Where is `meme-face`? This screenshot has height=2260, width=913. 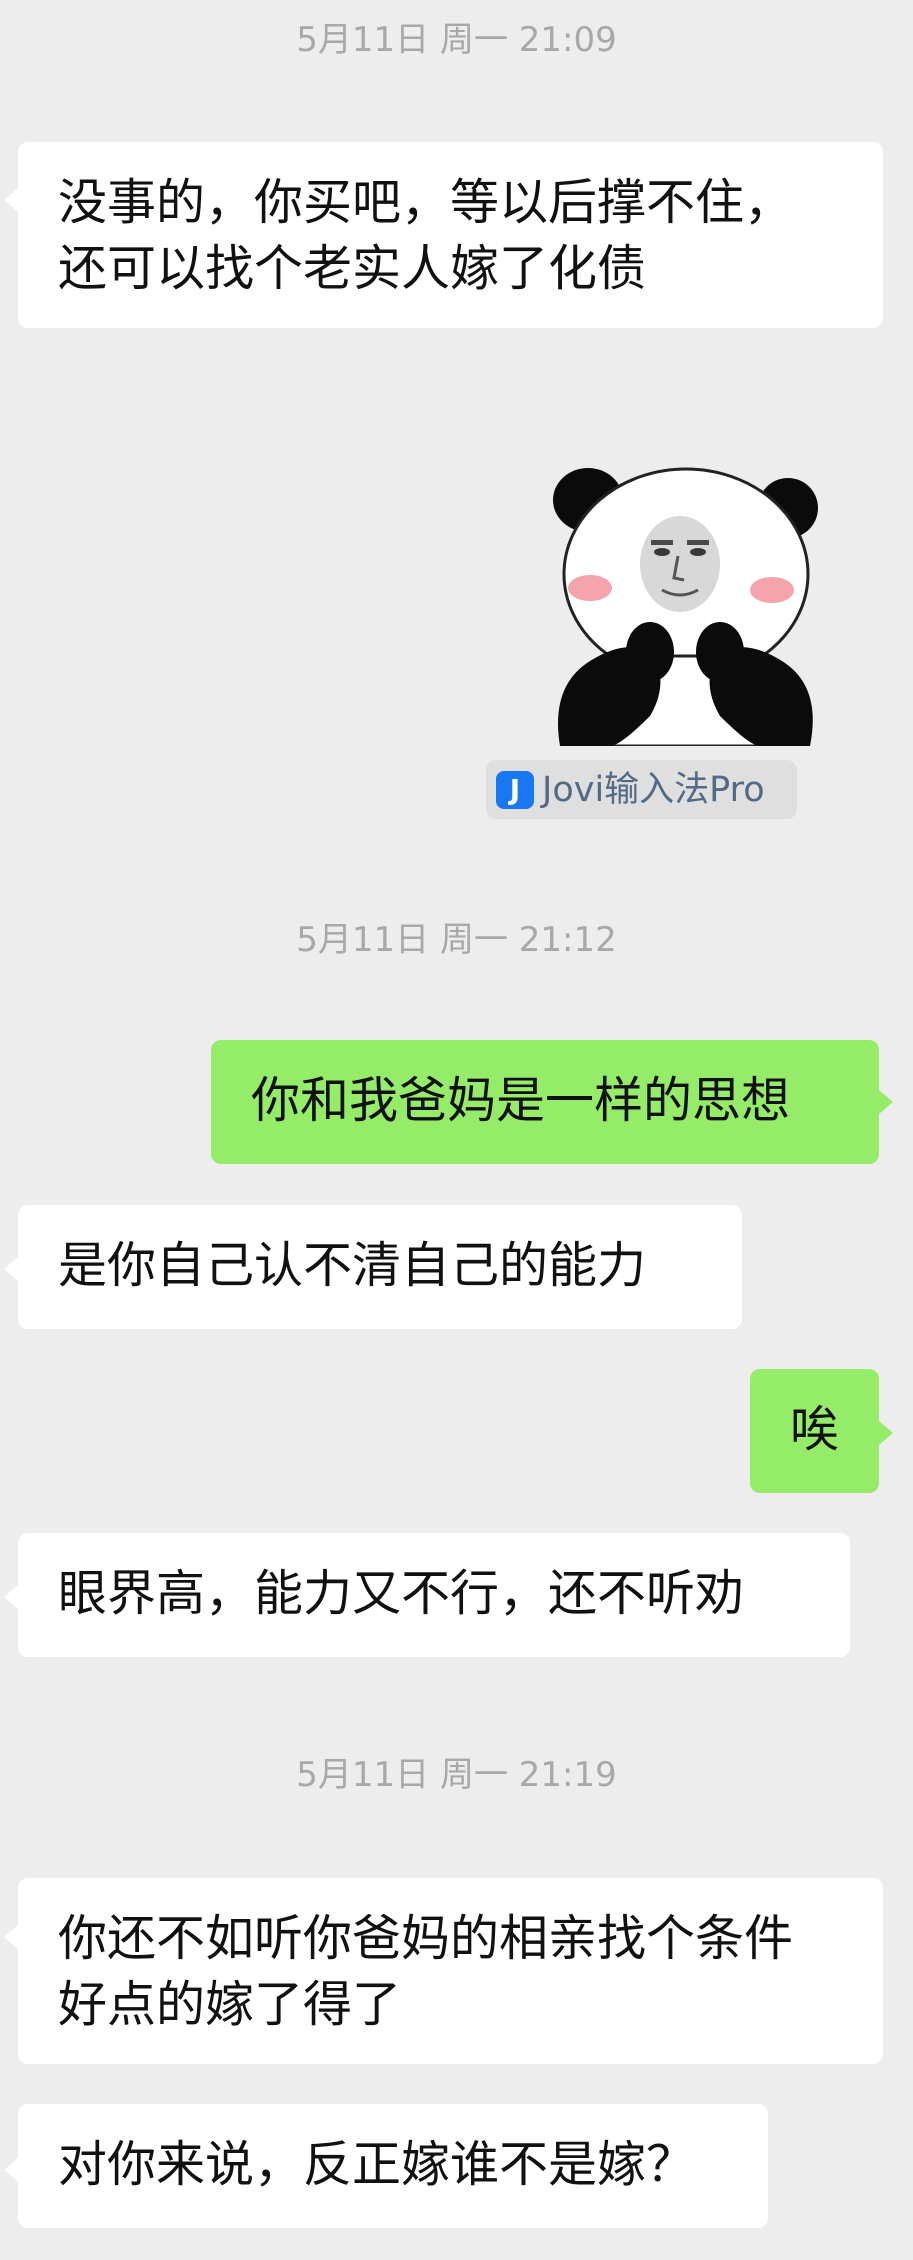 meme-face is located at coordinates (680, 564).